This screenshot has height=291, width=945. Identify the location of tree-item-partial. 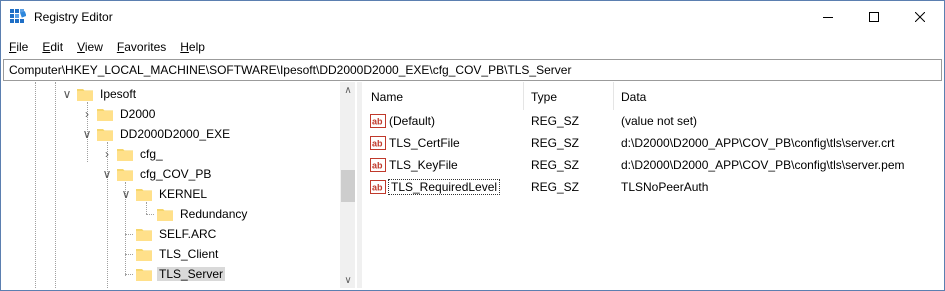
(138, 286).